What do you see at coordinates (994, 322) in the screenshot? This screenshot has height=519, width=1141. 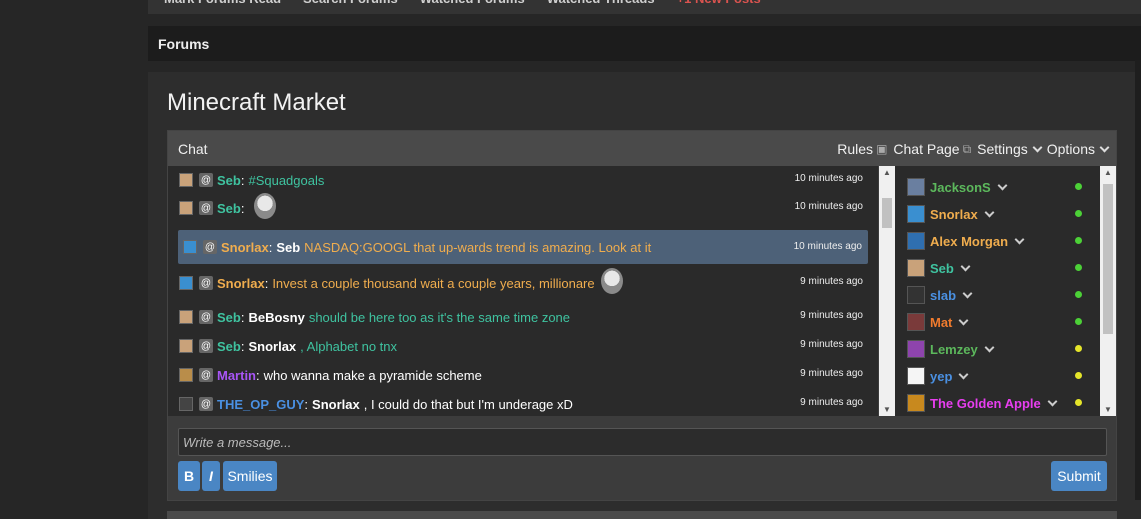 I see `online-user: Mat` at bounding box center [994, 322].